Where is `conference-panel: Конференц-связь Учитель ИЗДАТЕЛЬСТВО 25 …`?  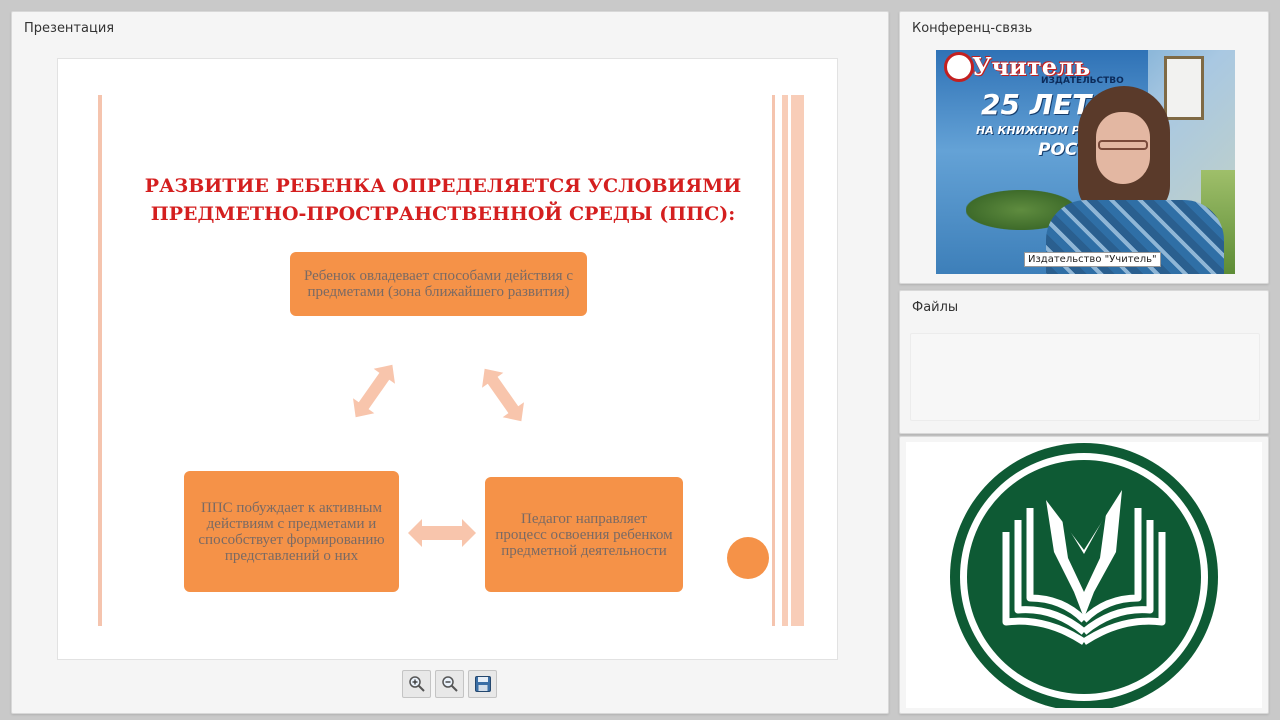
conference-panel: Конференц-связь Учитель ИЗДАТЕЛЬСТВО 25 … is located at coordinates (1084, 147).